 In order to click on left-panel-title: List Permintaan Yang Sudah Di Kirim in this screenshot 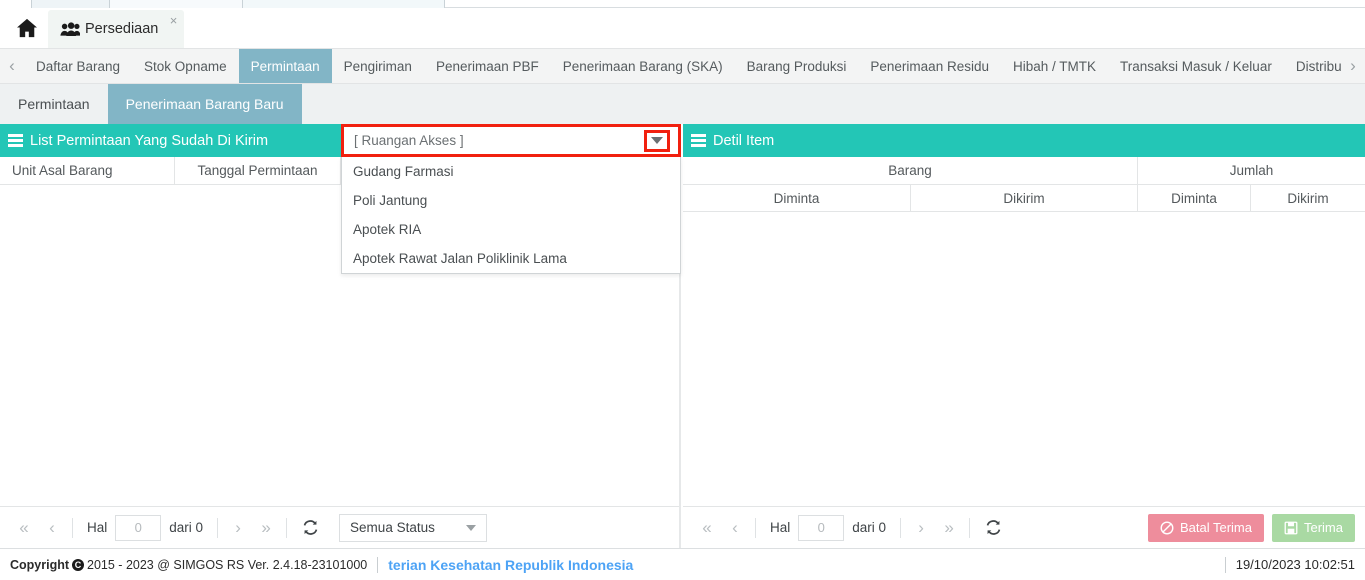, I will do `click(149, 140)`.